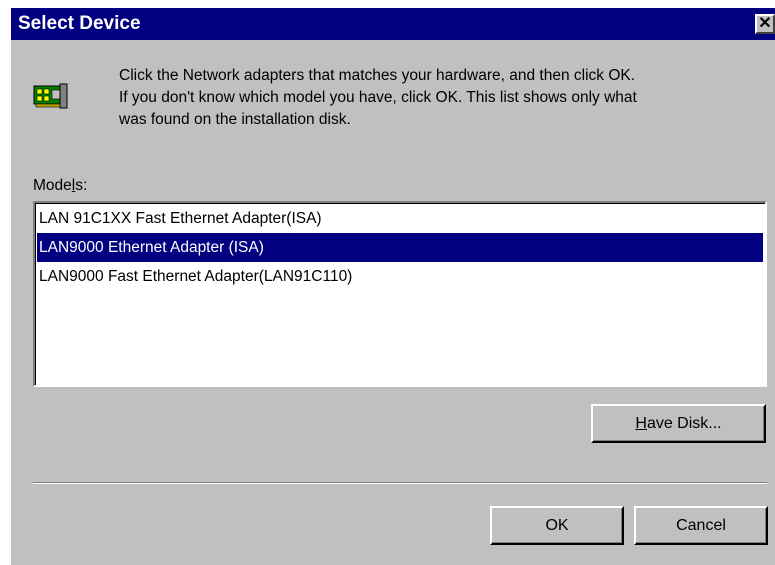 The height and width of the screenshot is (565, 775). What do you see at coordinates (701, 525) in the screenshot?
I see `cancel-button: Cancel` at bounding box center [701, 525].